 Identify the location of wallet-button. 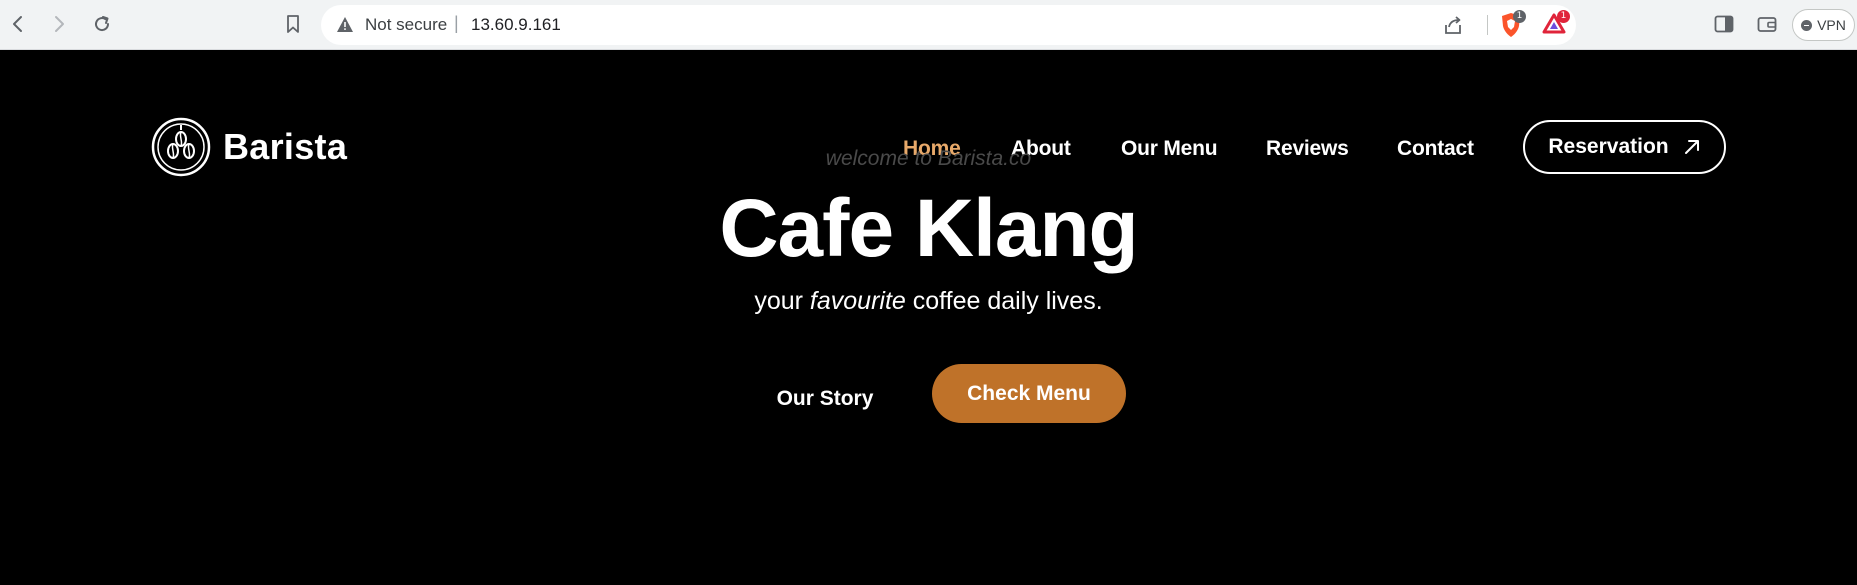
(1767, 24).